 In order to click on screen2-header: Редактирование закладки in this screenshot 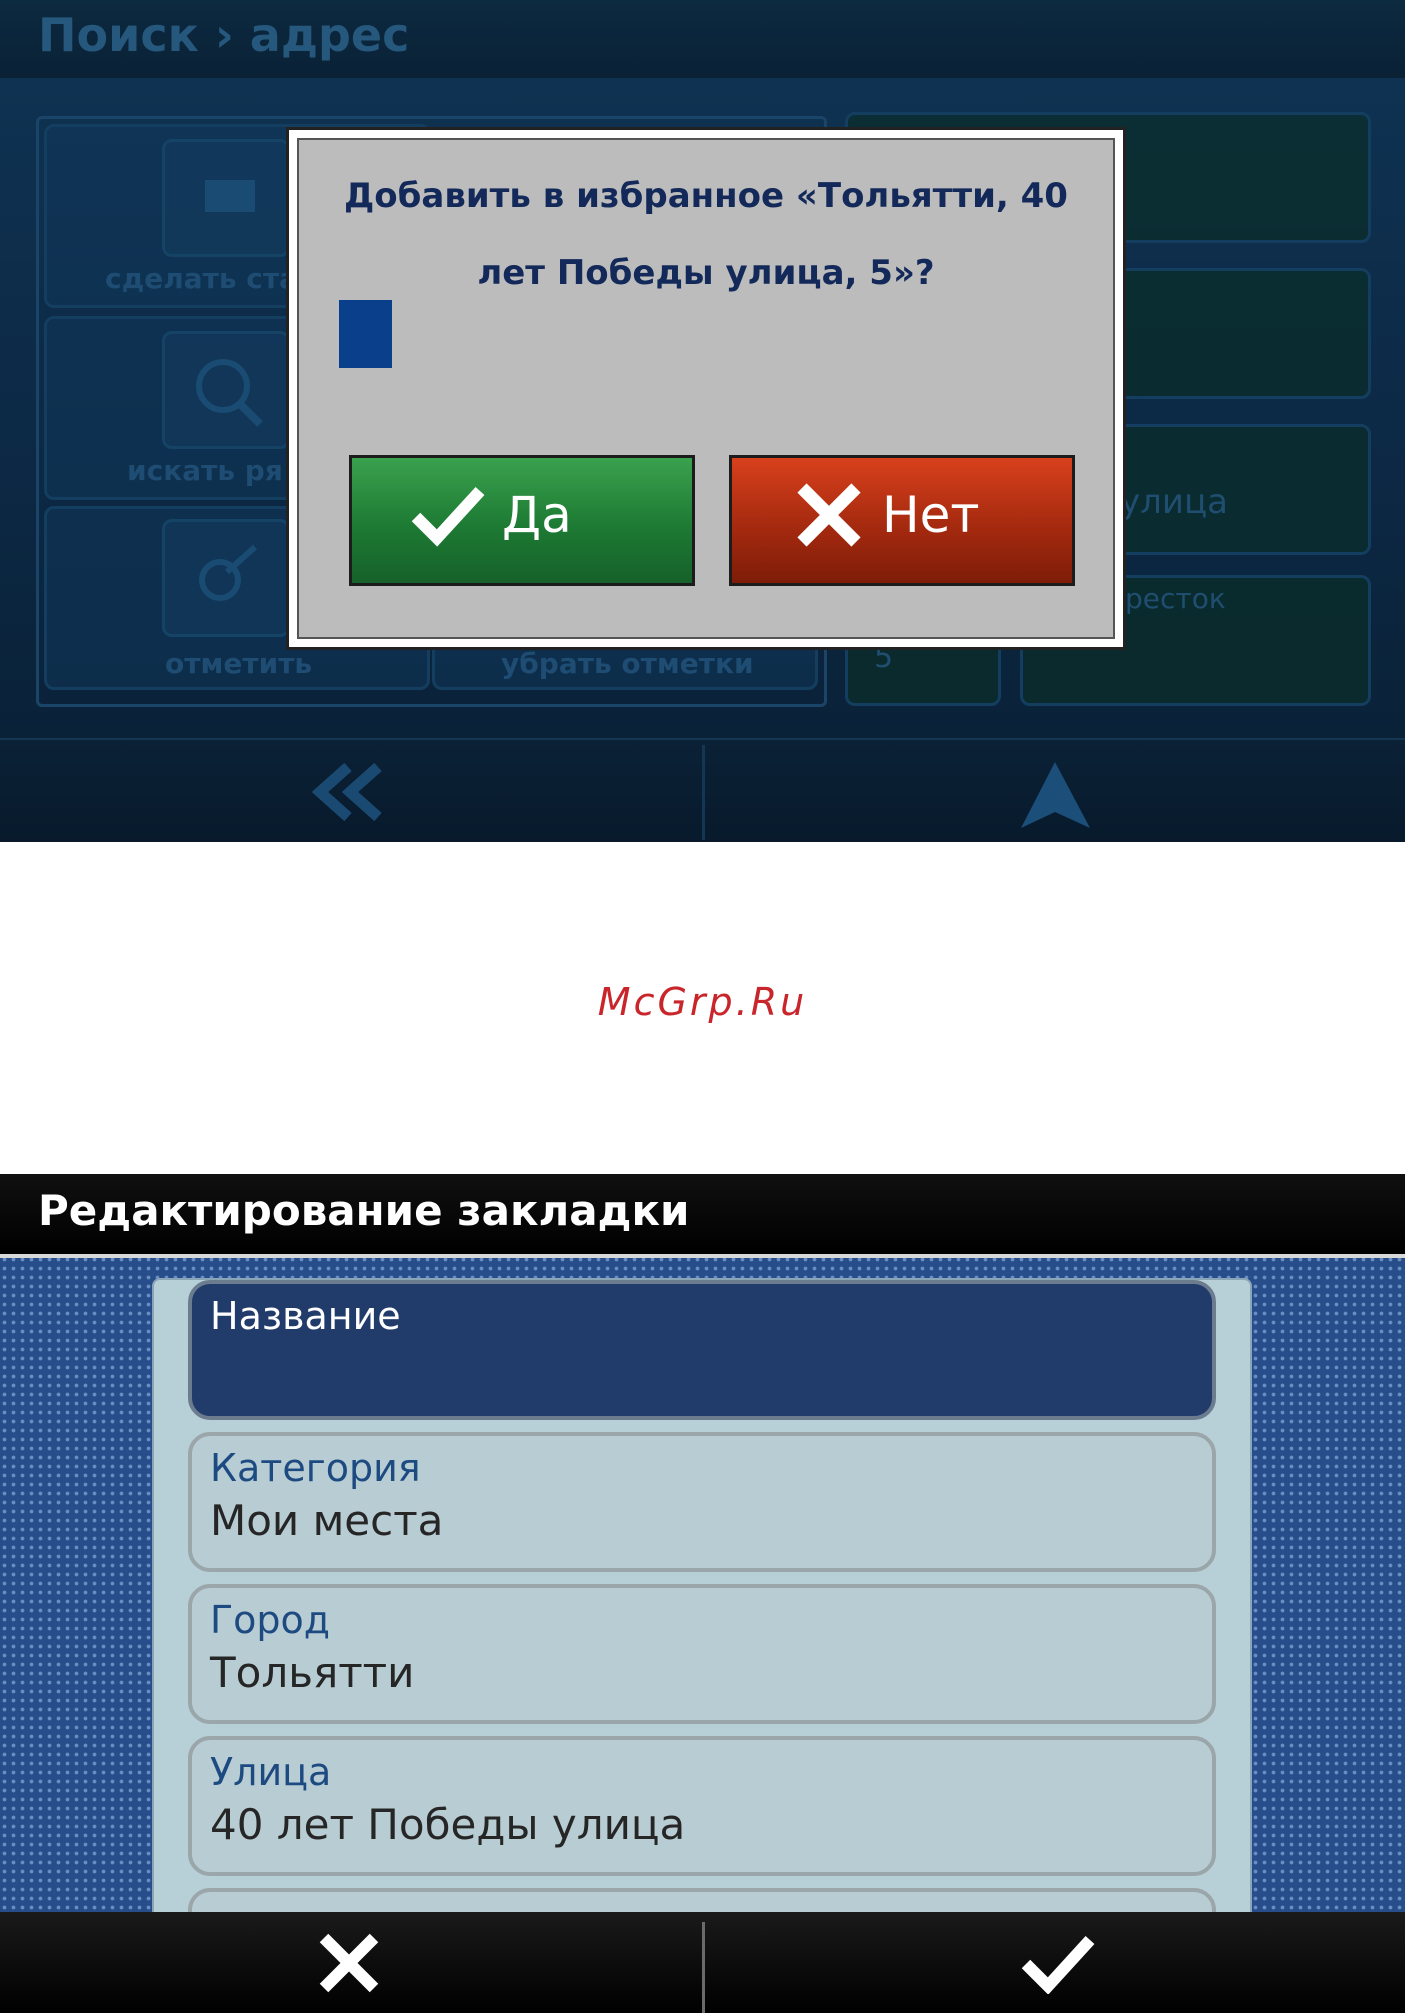, I will do `click(702, 1216)`.